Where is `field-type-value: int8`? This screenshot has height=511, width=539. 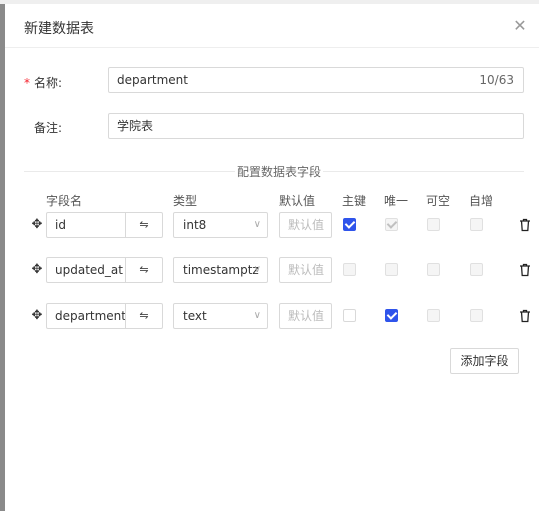
field-type-value: int8 is located at coordinates (195, 225).